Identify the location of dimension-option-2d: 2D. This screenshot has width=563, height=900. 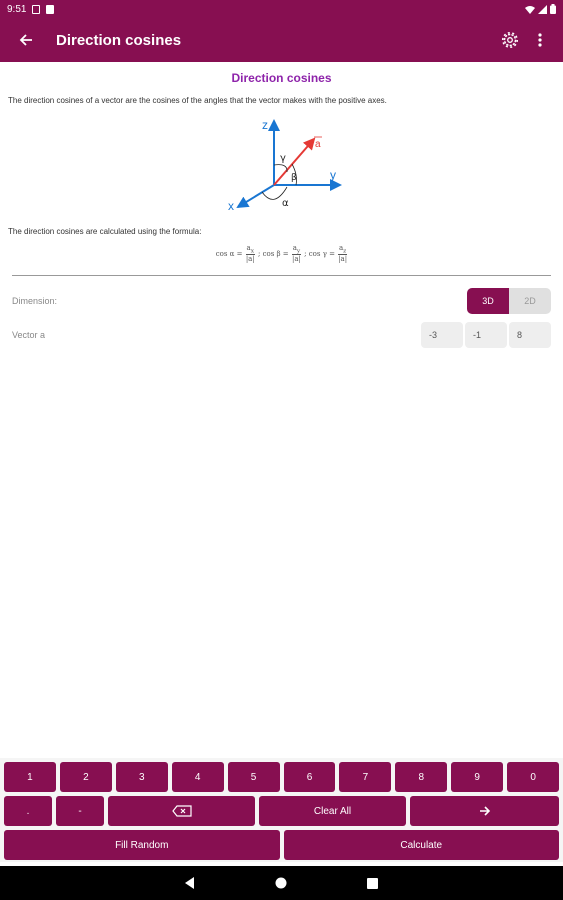
(530, 301).